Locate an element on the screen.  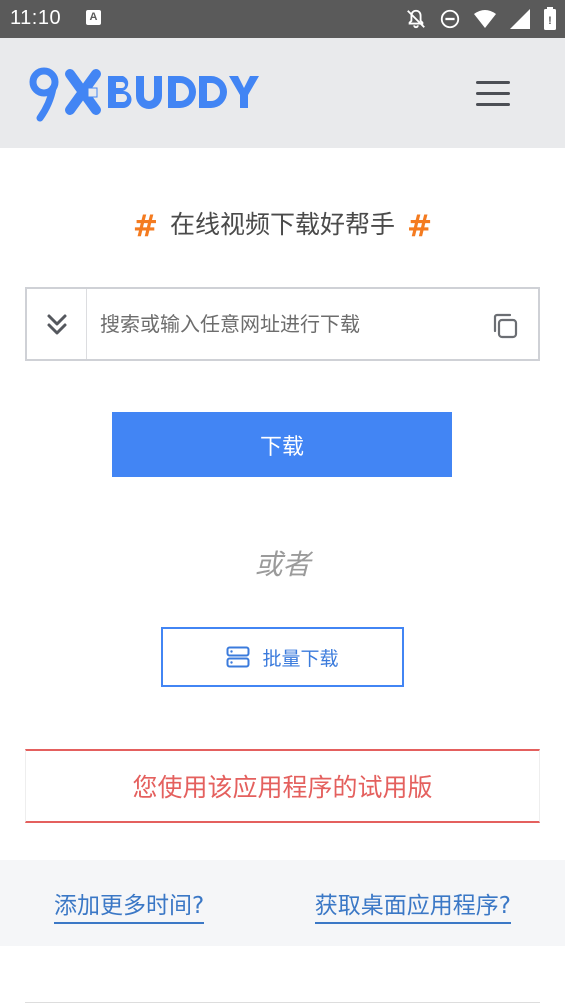
battery-icon: ! is located at coordinates (550, 18).